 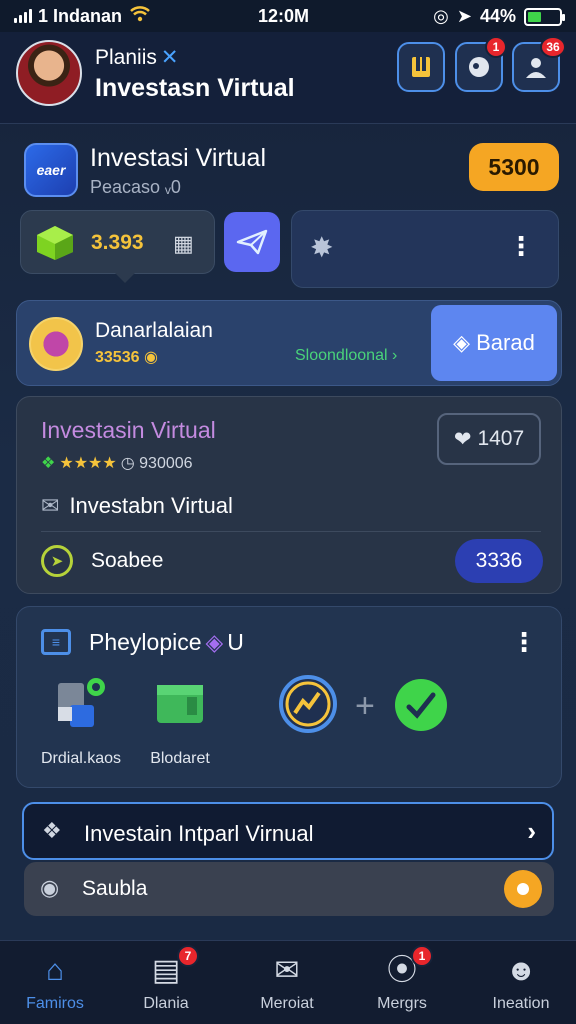 I want to click on product-title-label: Pheylopice, so click(x=145, y=642).